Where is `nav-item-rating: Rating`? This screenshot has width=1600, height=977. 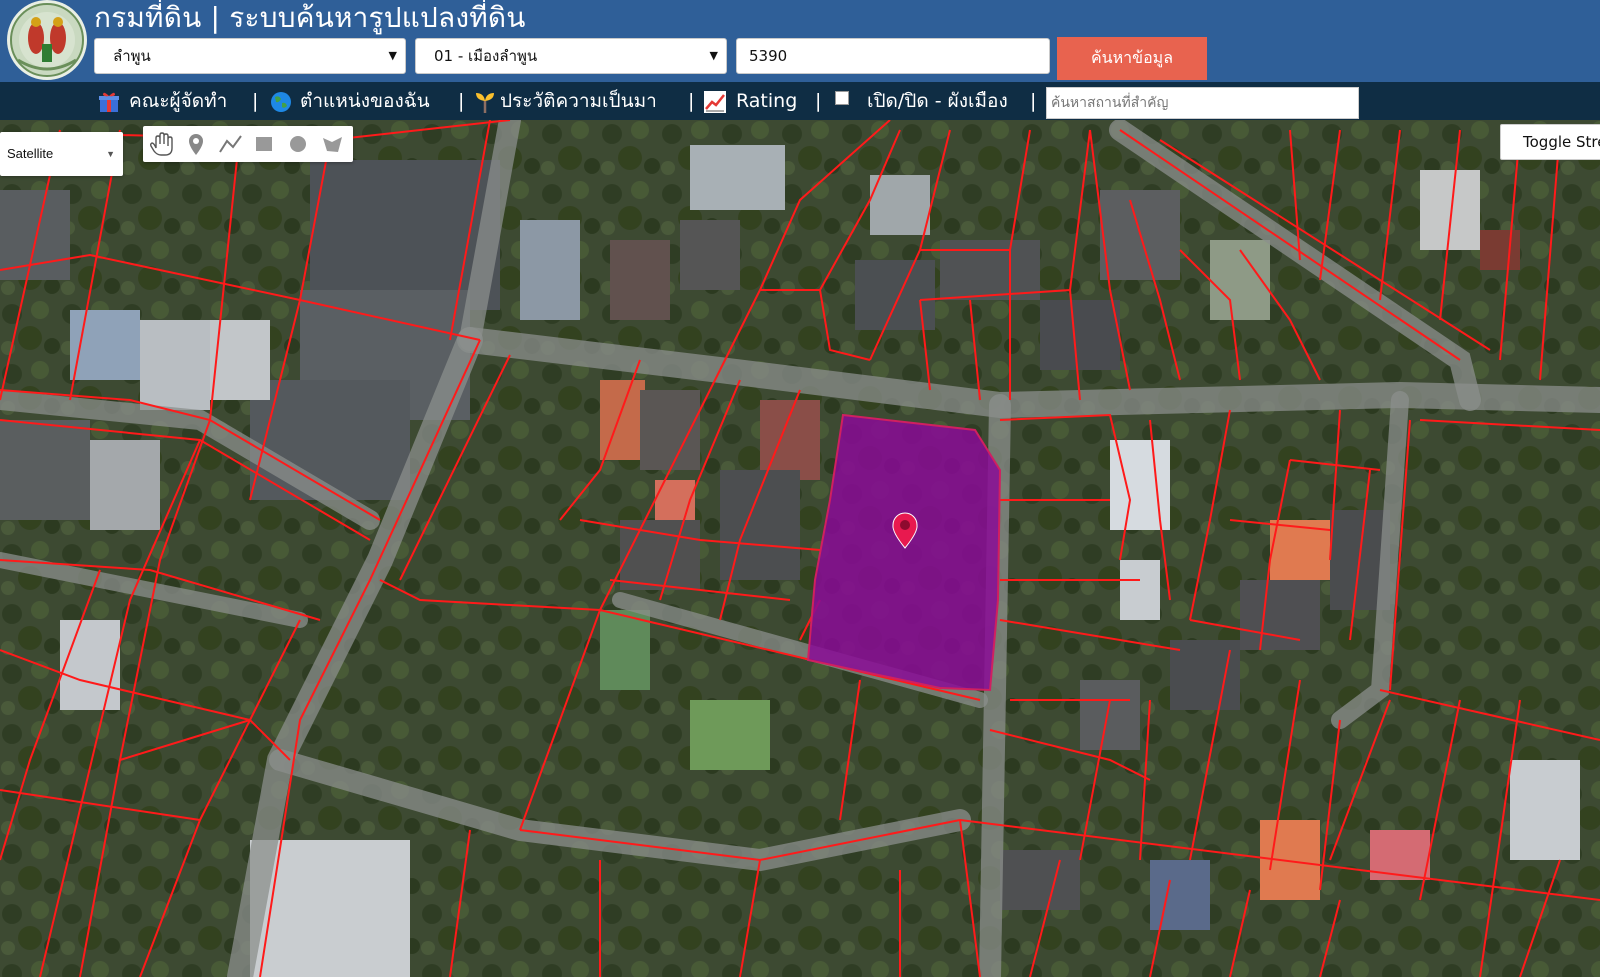
nav-item-rating: Rating is located at coordinates (750, 101).